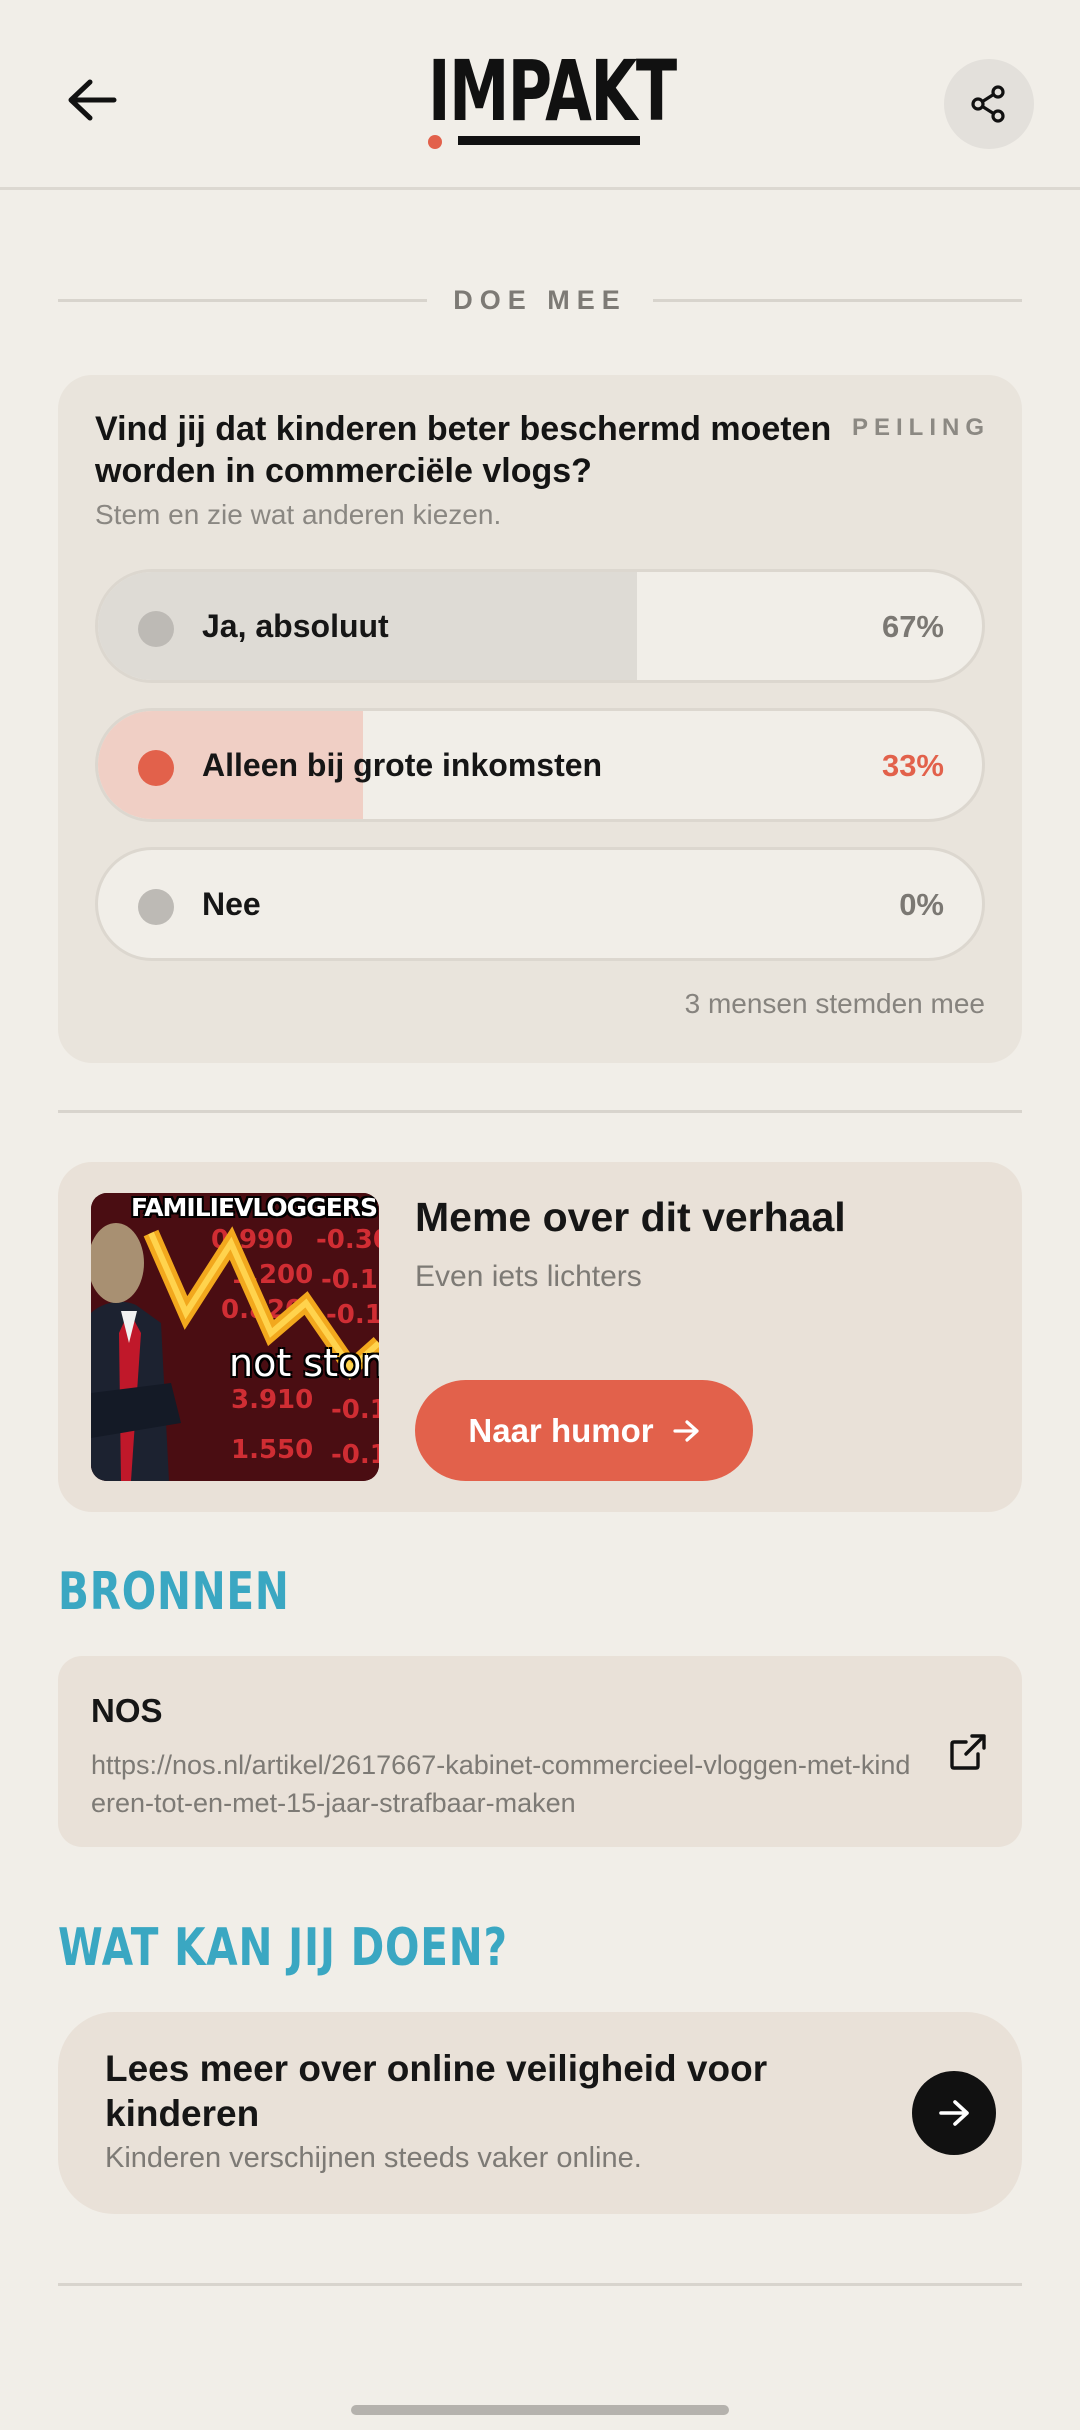  What do you see at coordinates (540, 2410) in the screenshot?
I see `home-indicator` at bounding box center [540, 2410].